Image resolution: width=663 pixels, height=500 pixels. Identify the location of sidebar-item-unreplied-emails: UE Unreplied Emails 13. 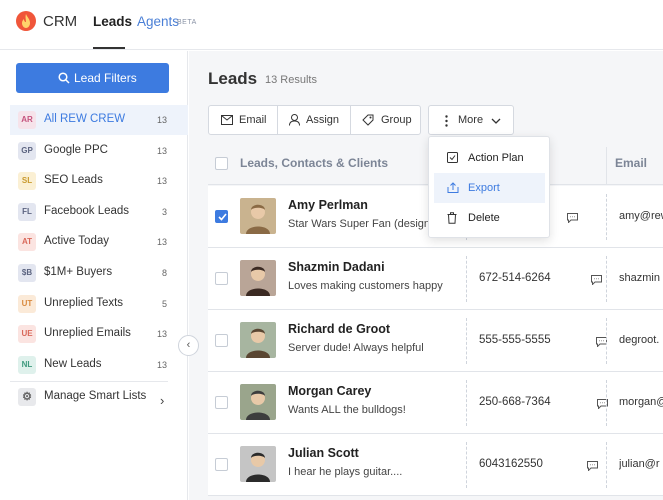
(99, 334).